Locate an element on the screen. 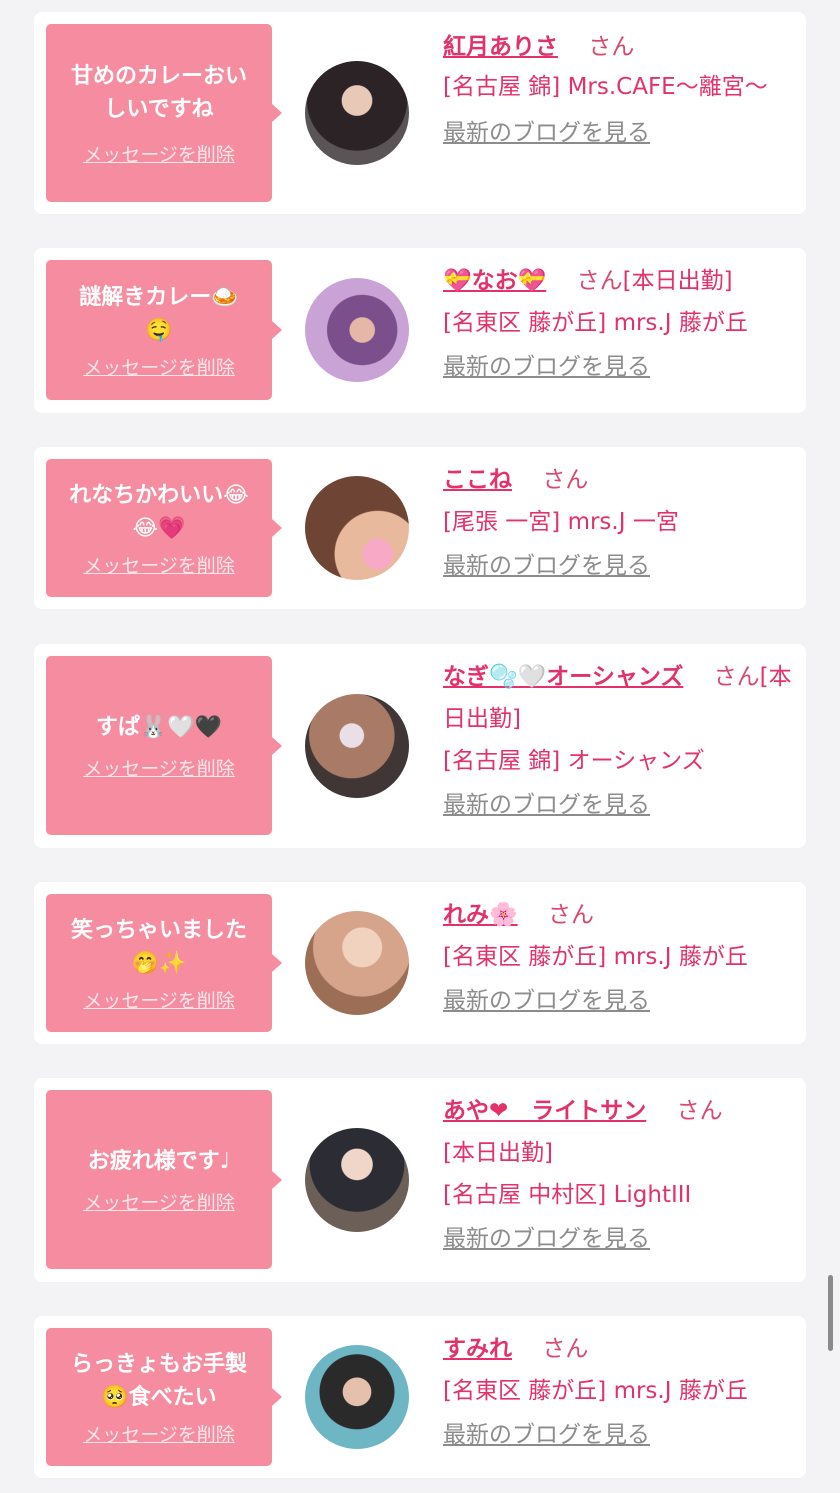 Image resolution: width=840 pixels, height=1493 pixels. message-text: らっきょもお手製 🥺食べたい is located at coordinates (158, 1380).